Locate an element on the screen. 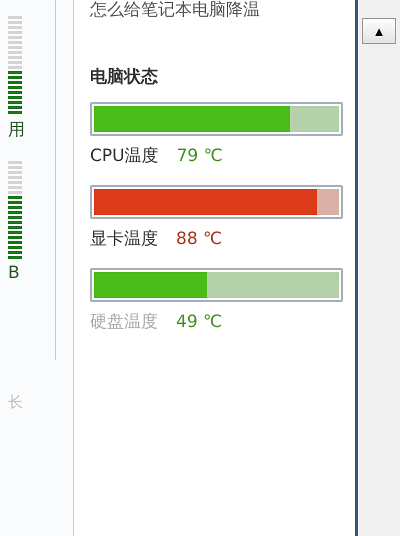 This screenshot has width=400, height=536. section-title: 电脑状态 is located at coordinates (124, 77).